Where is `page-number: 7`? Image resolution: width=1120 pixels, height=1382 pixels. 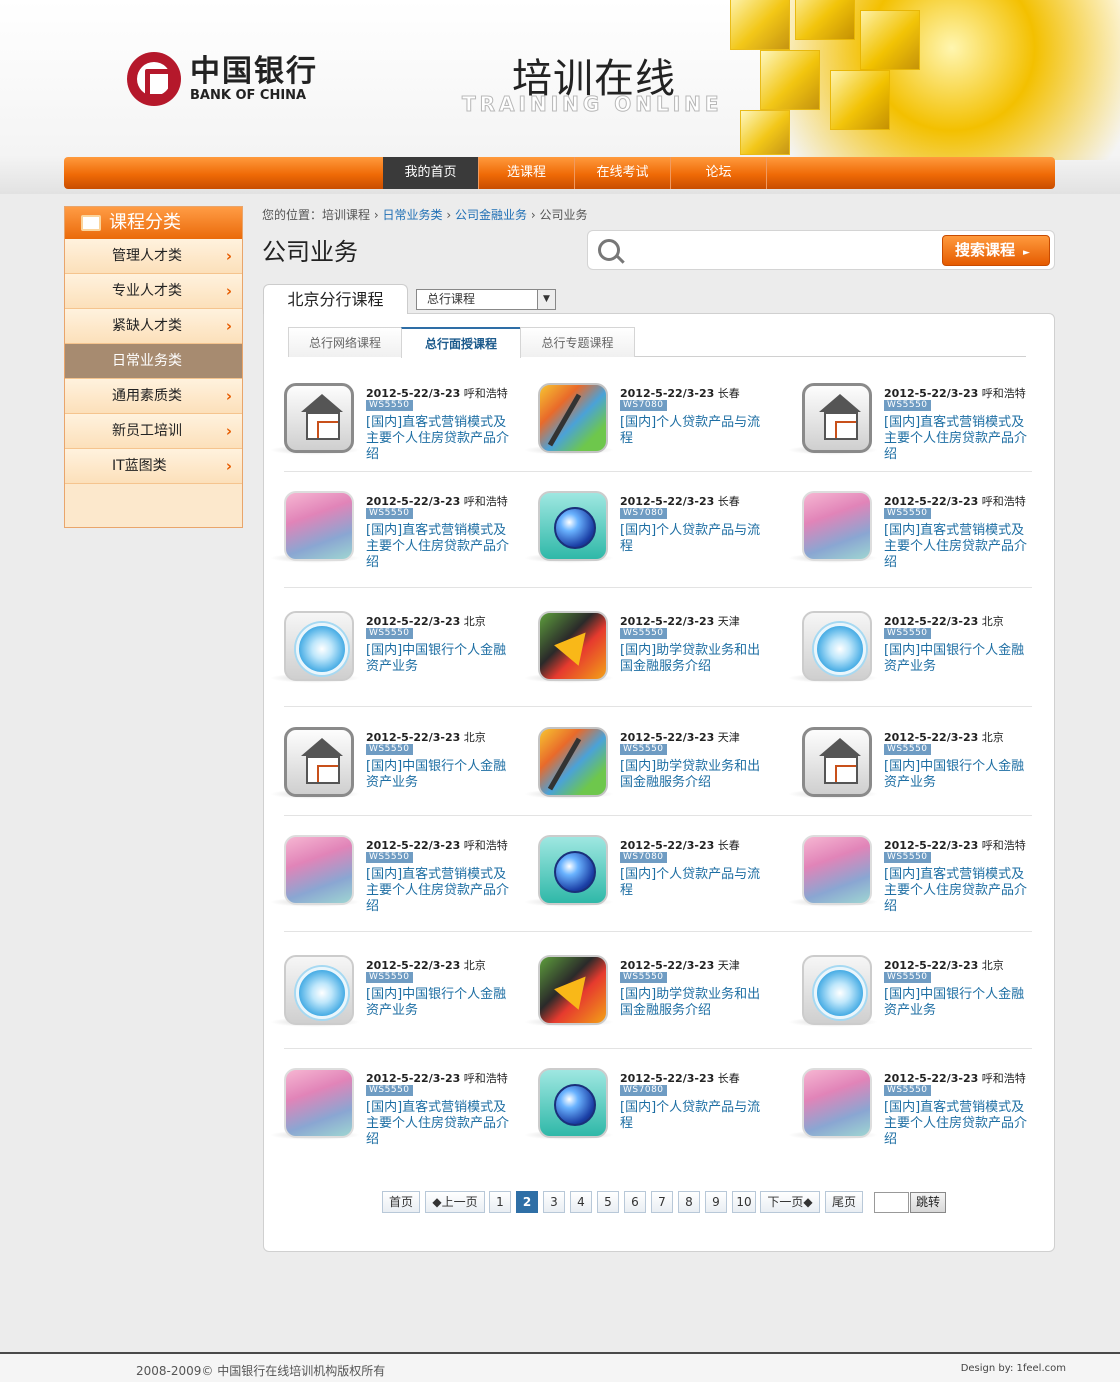 page-number: 7 is located at coordinates (662, 1202).